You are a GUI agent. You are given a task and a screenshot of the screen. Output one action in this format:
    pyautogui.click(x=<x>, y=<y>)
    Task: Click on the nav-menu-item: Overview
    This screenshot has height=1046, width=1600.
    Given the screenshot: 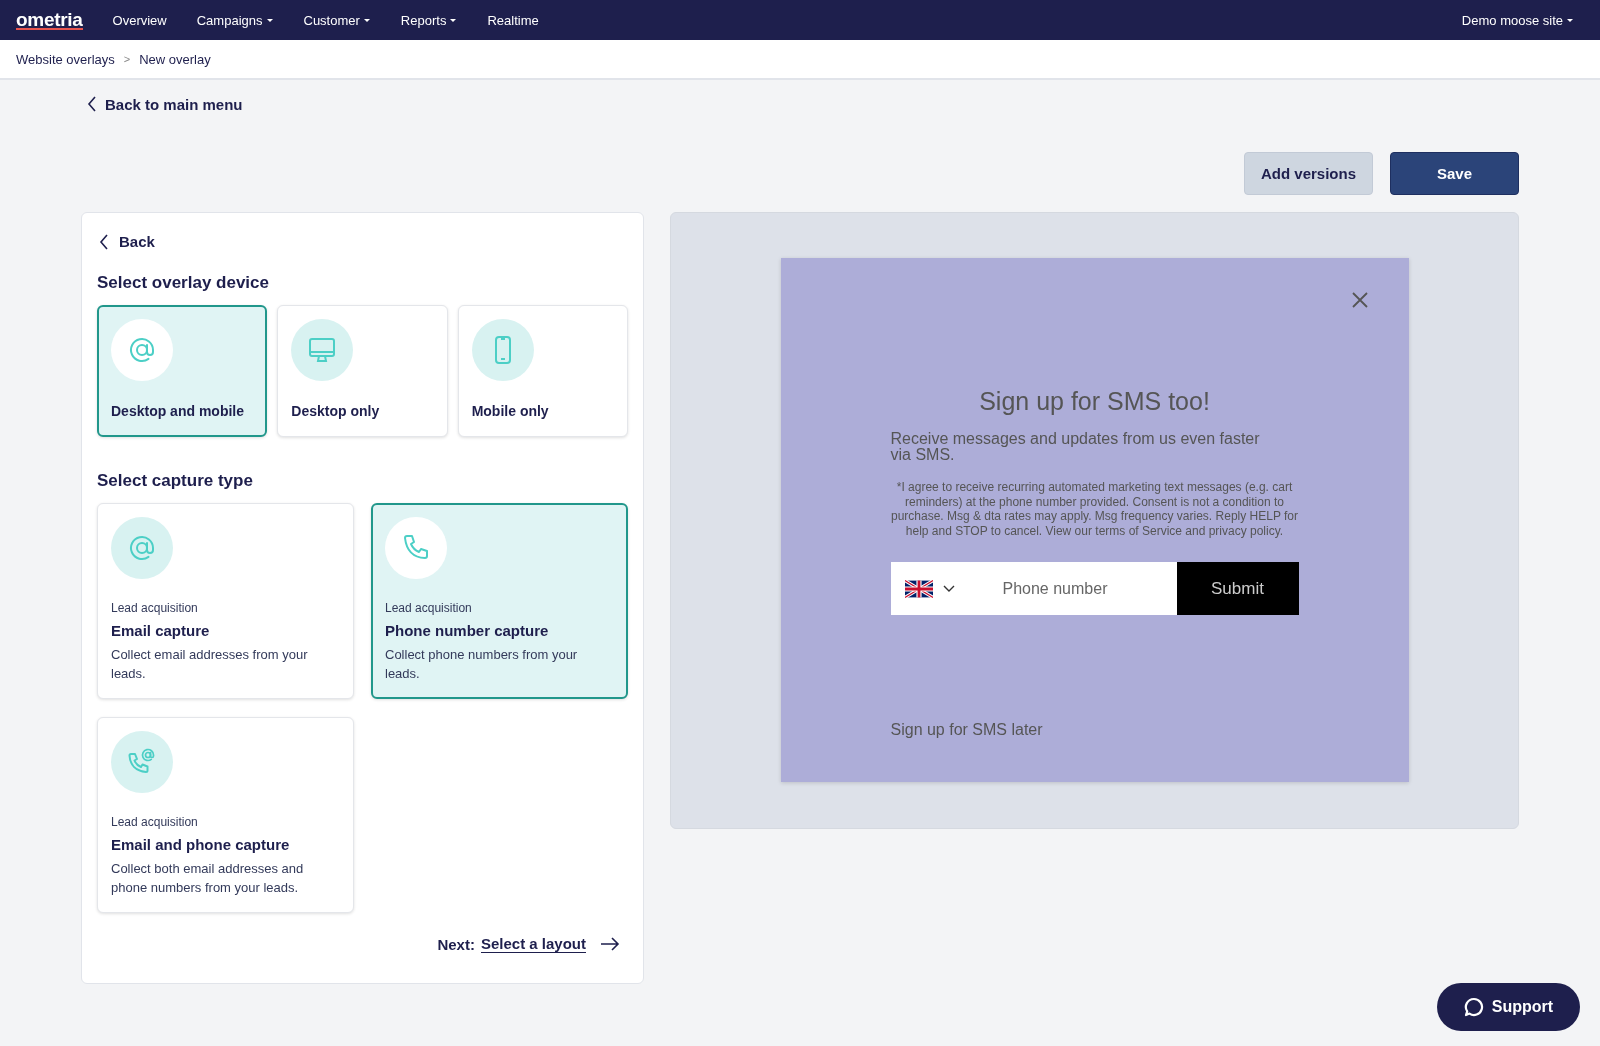 What is the action you would take?
    pyautogui.click(x=139, y=20)
    